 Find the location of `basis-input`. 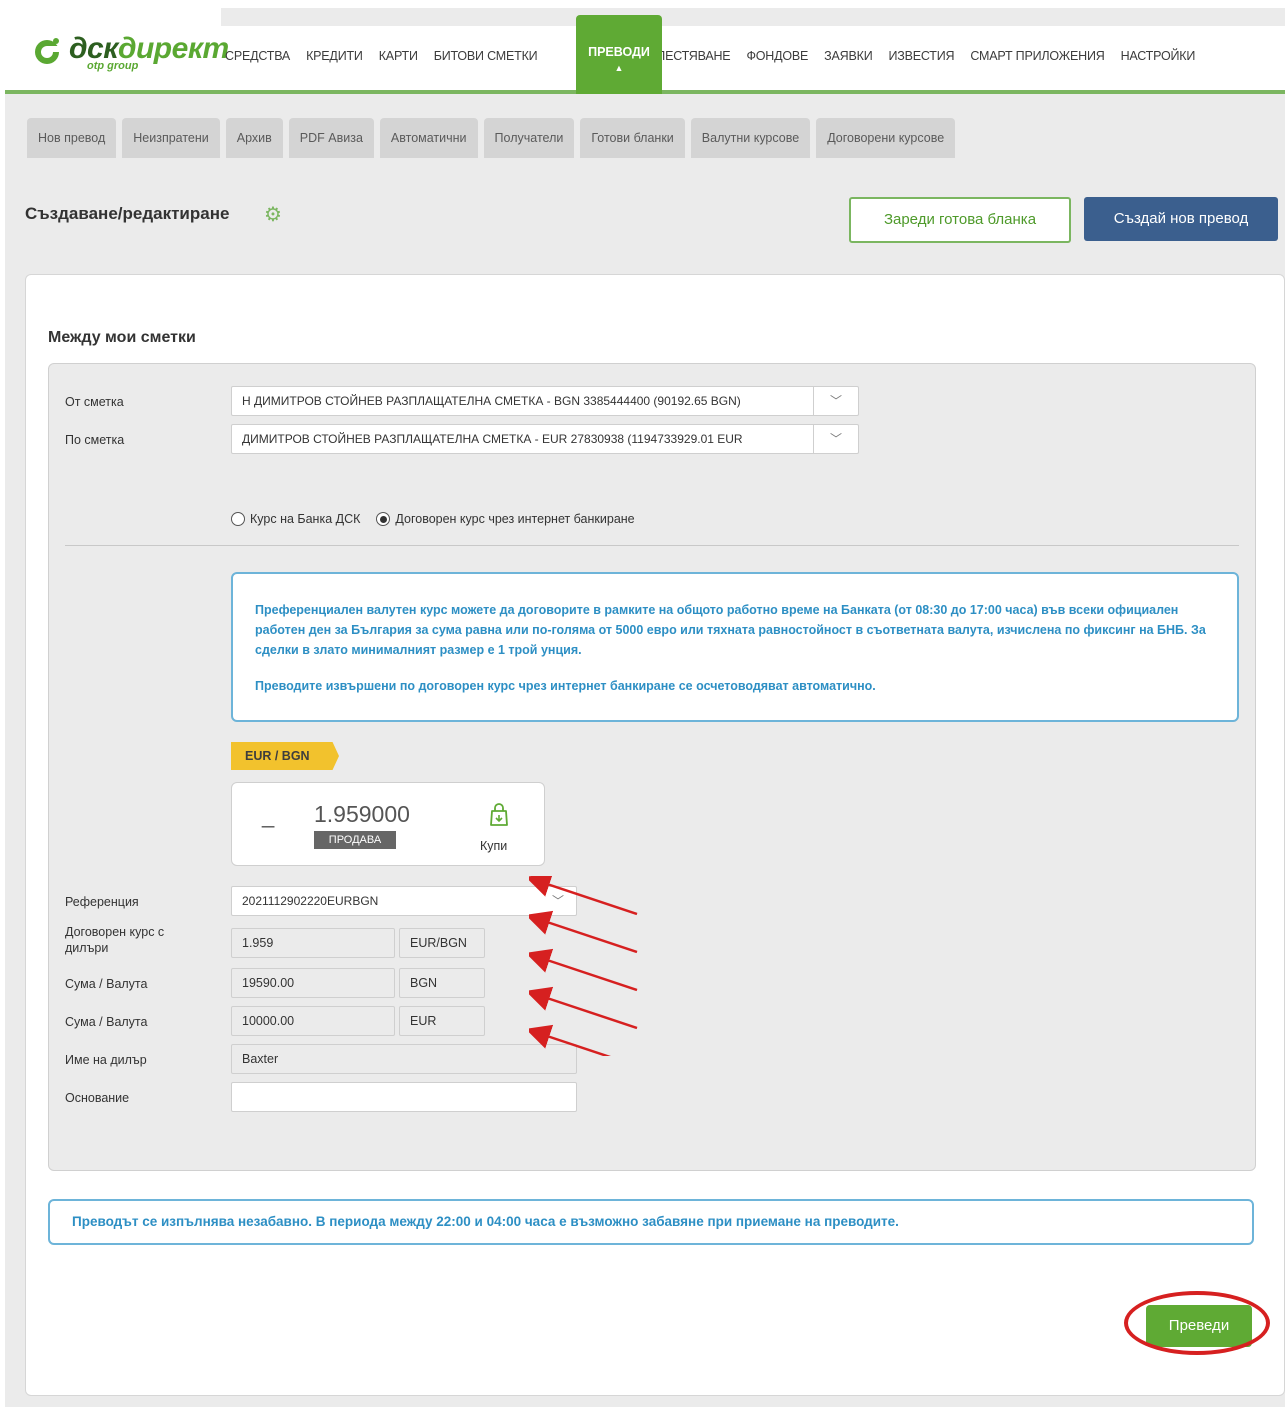

basis-input is located at coordinates (404, 1097).